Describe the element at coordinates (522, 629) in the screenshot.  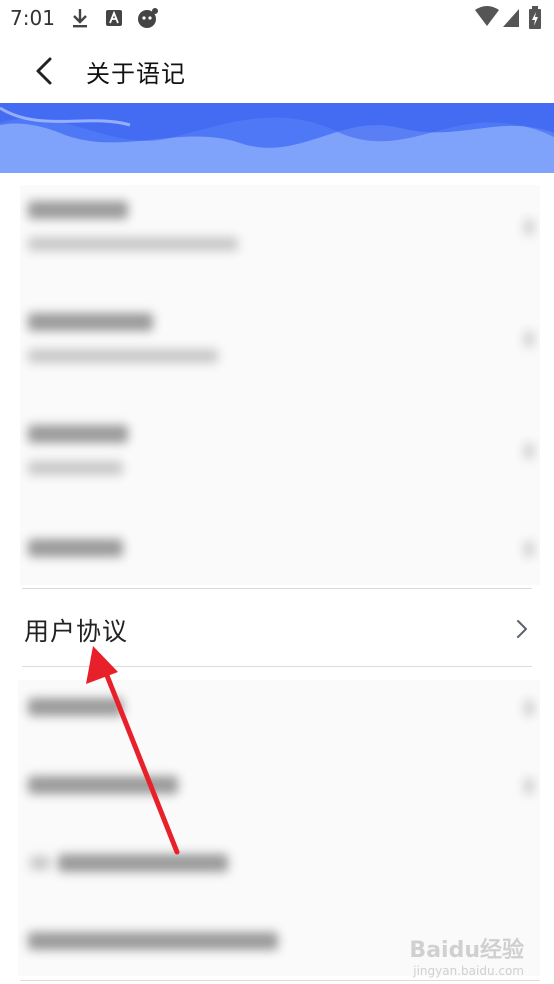
I see `chevron-right-icon` at that location.